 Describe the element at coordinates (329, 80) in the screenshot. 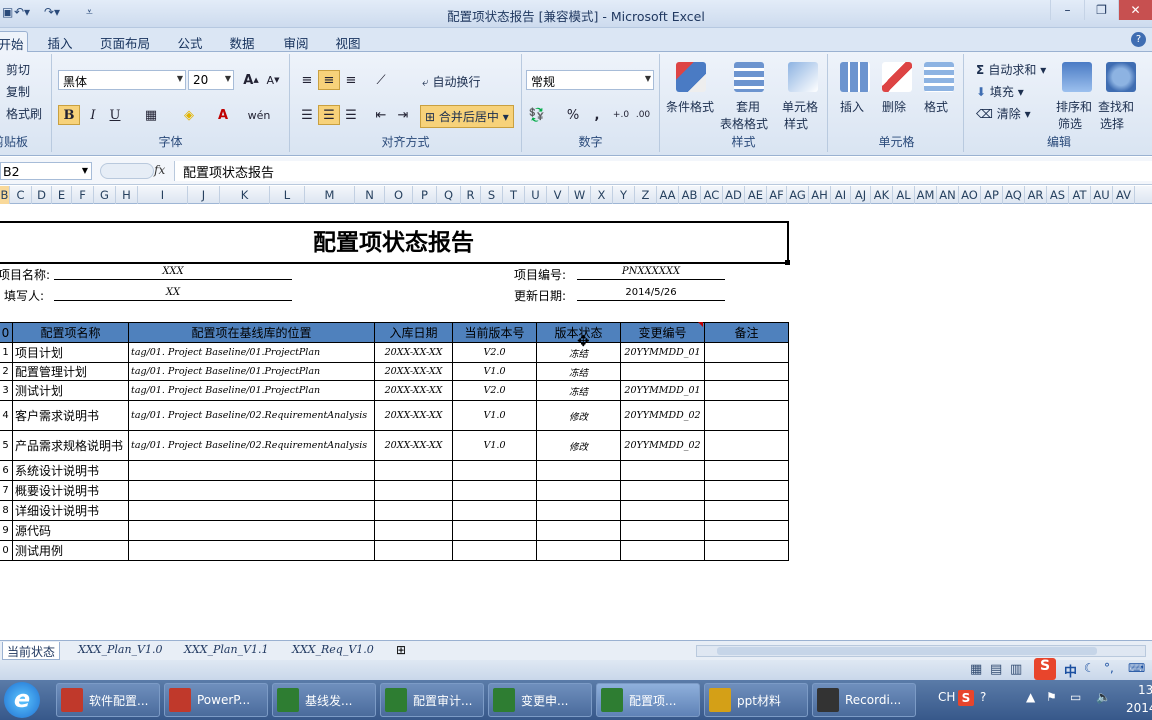

I see `align-middle-icon: ≡` at that location.